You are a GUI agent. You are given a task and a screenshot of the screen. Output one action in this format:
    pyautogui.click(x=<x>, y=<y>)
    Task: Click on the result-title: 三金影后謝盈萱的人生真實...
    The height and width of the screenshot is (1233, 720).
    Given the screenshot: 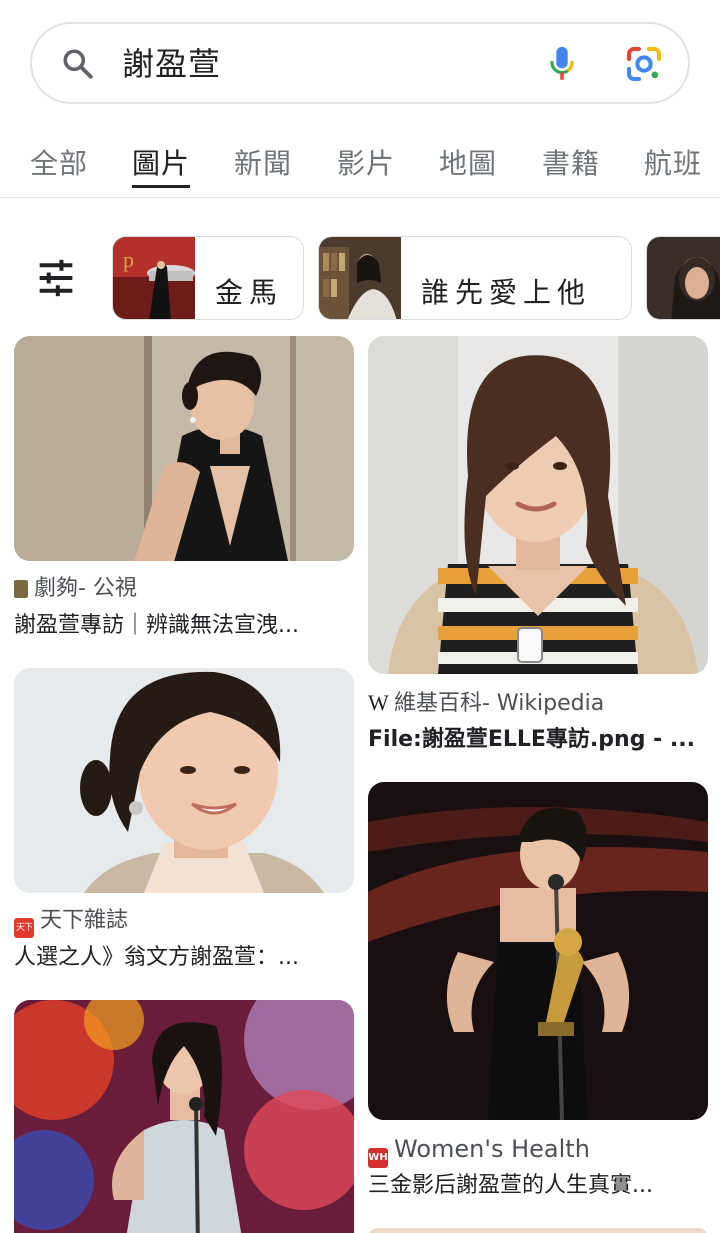 What is the action you would take?
    pyautogui.click(x=538, y=1186)
    